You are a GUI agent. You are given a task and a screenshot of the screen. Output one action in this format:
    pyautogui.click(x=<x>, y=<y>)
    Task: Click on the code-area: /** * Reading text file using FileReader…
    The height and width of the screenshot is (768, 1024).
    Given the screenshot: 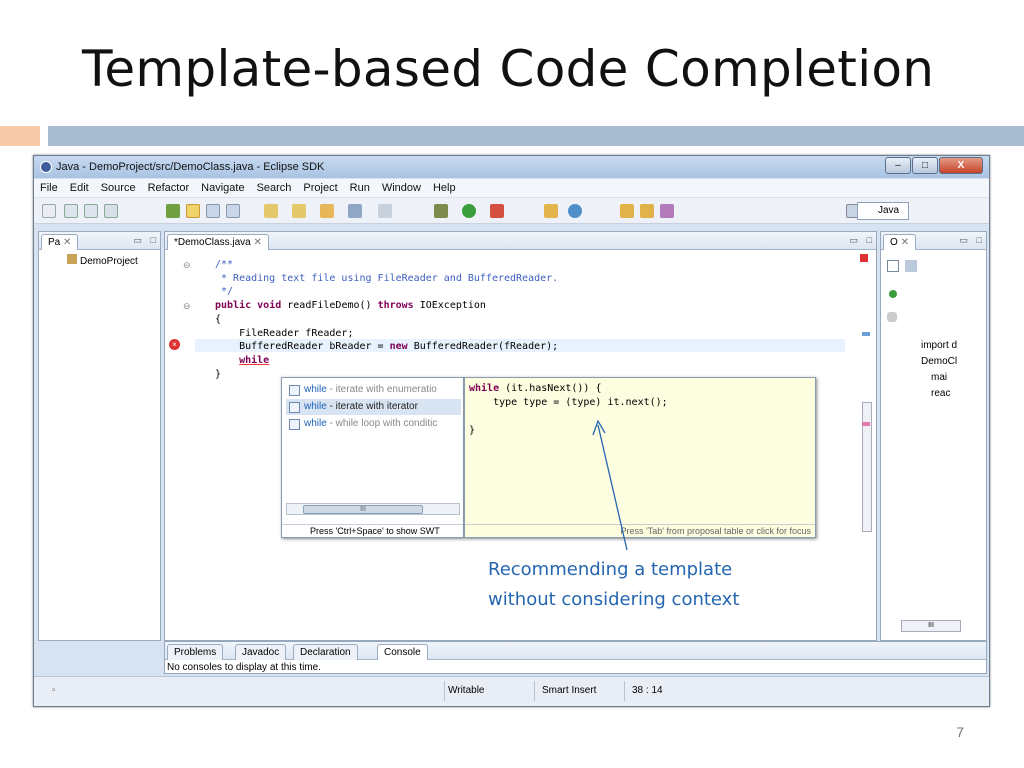 What is the action you would take?
    pyautogui.click(x=386, y=319)
    